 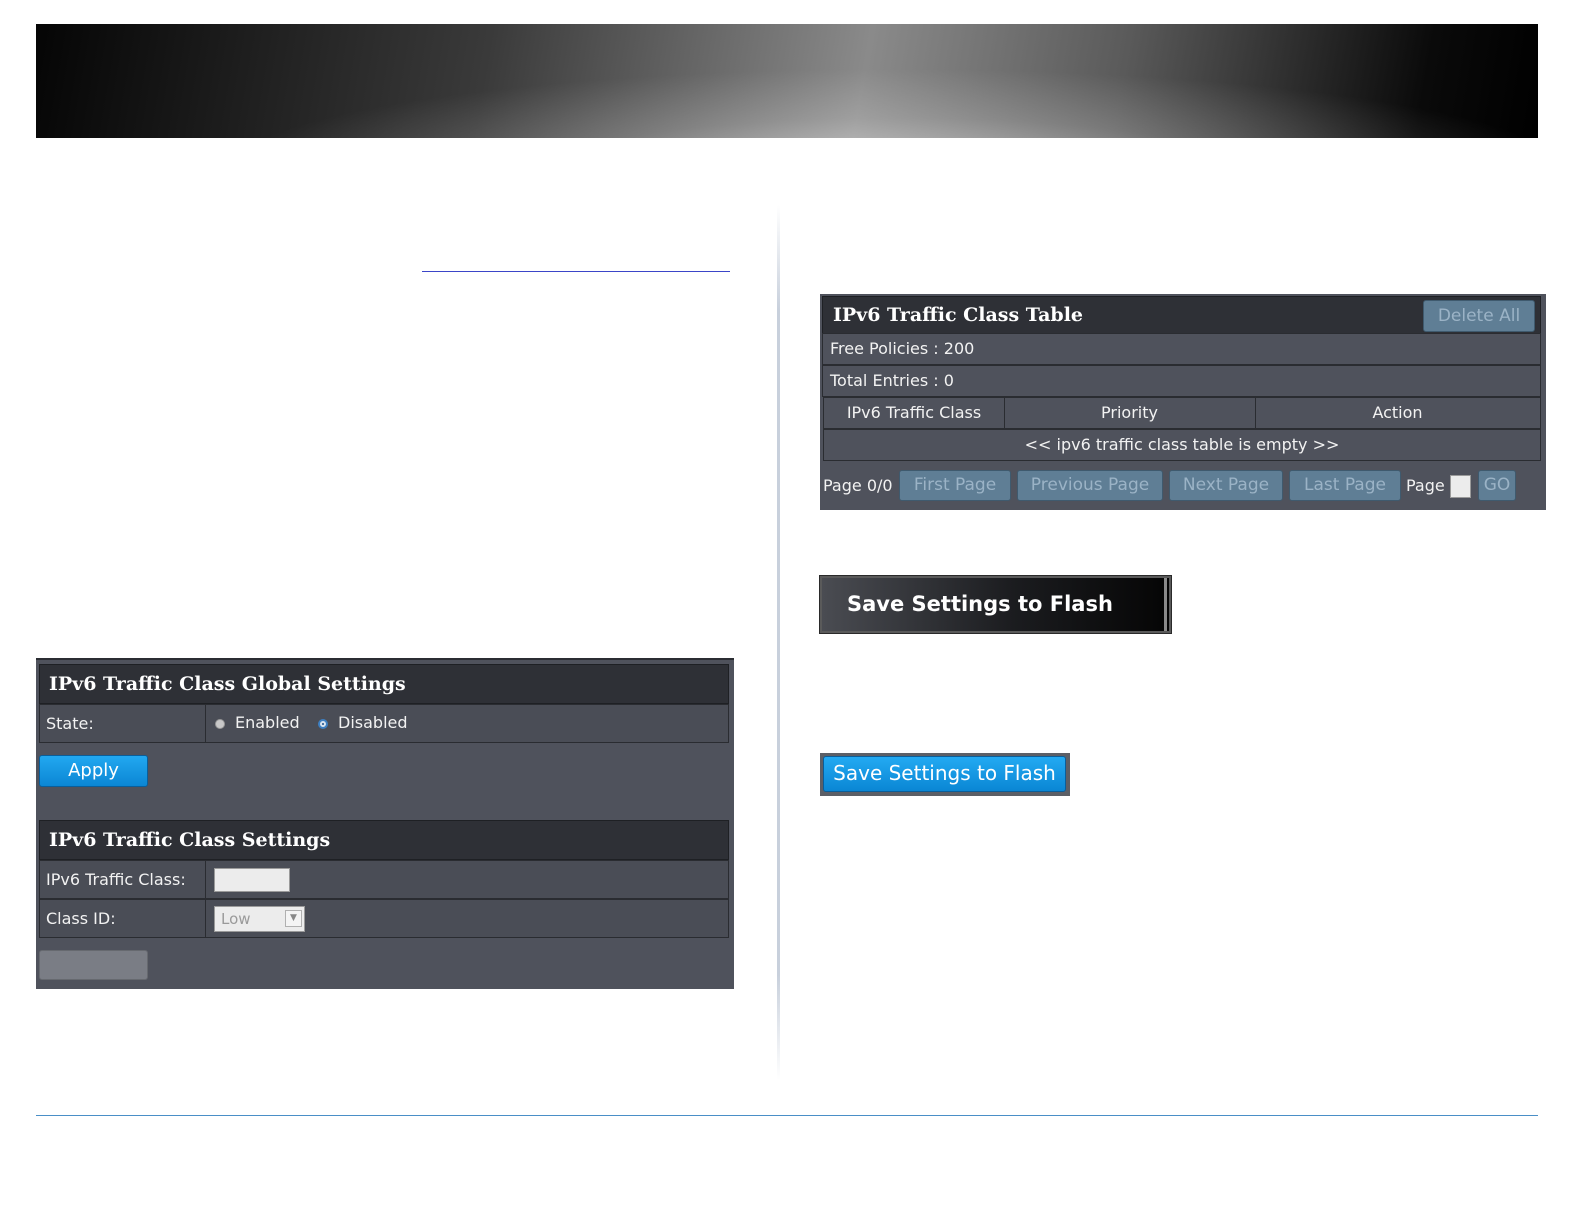 What do you see at coordinates (1460, 486) in the screenshot?
I see `page-number-input` at bounding box center [1460, 486].